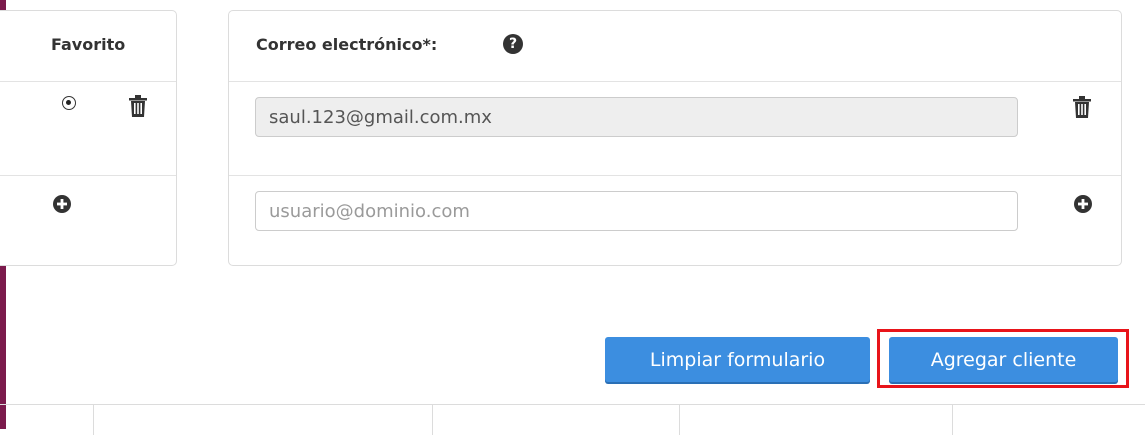 The width and height of the screenshot is (1145, 435). I want to click on phone-panel-header: Favorito, so click(88, 46).